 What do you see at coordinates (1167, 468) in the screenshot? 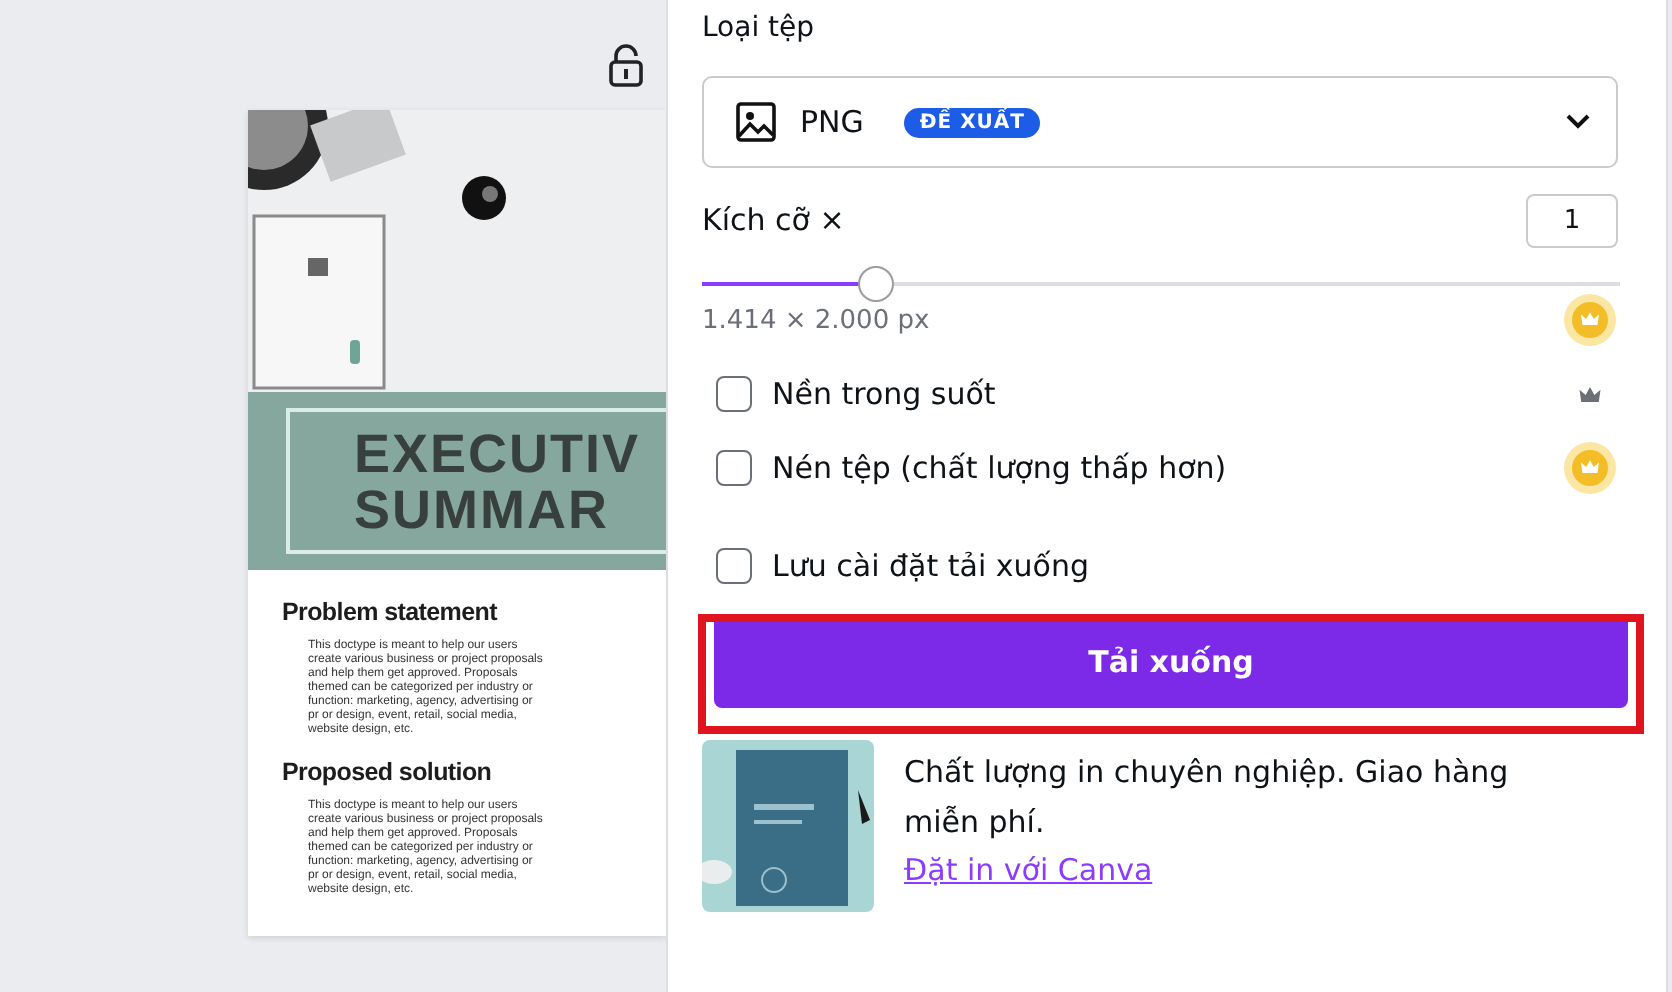
I see `option-label: Nén tệp (chất lượng thấp hơn)` at bounding box center [1167, 468].